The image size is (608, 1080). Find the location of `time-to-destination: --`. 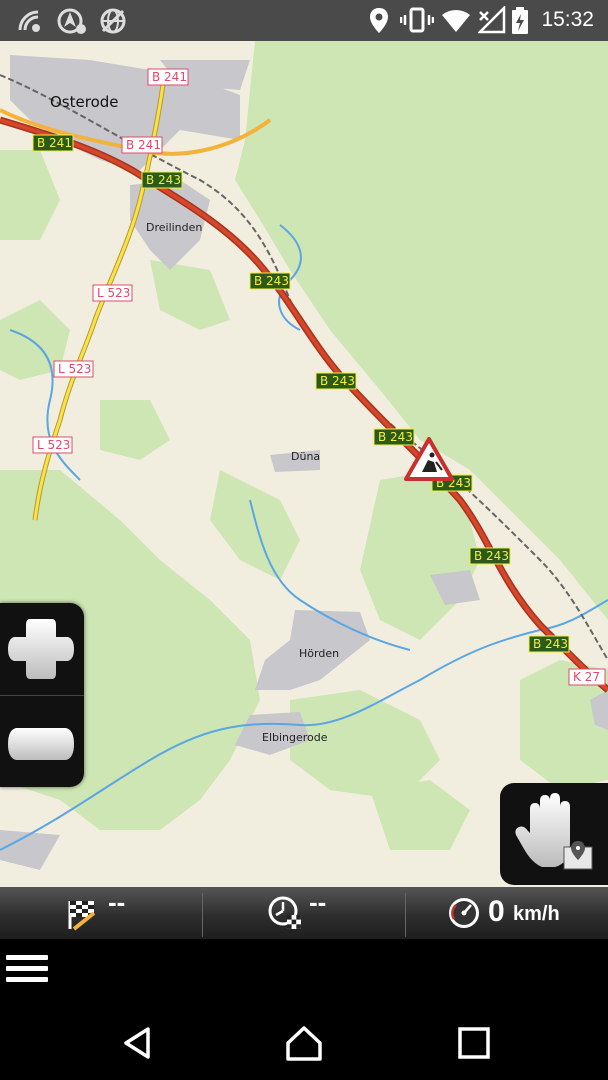

time-to-destination: -- is located at coordinates (304, 913).